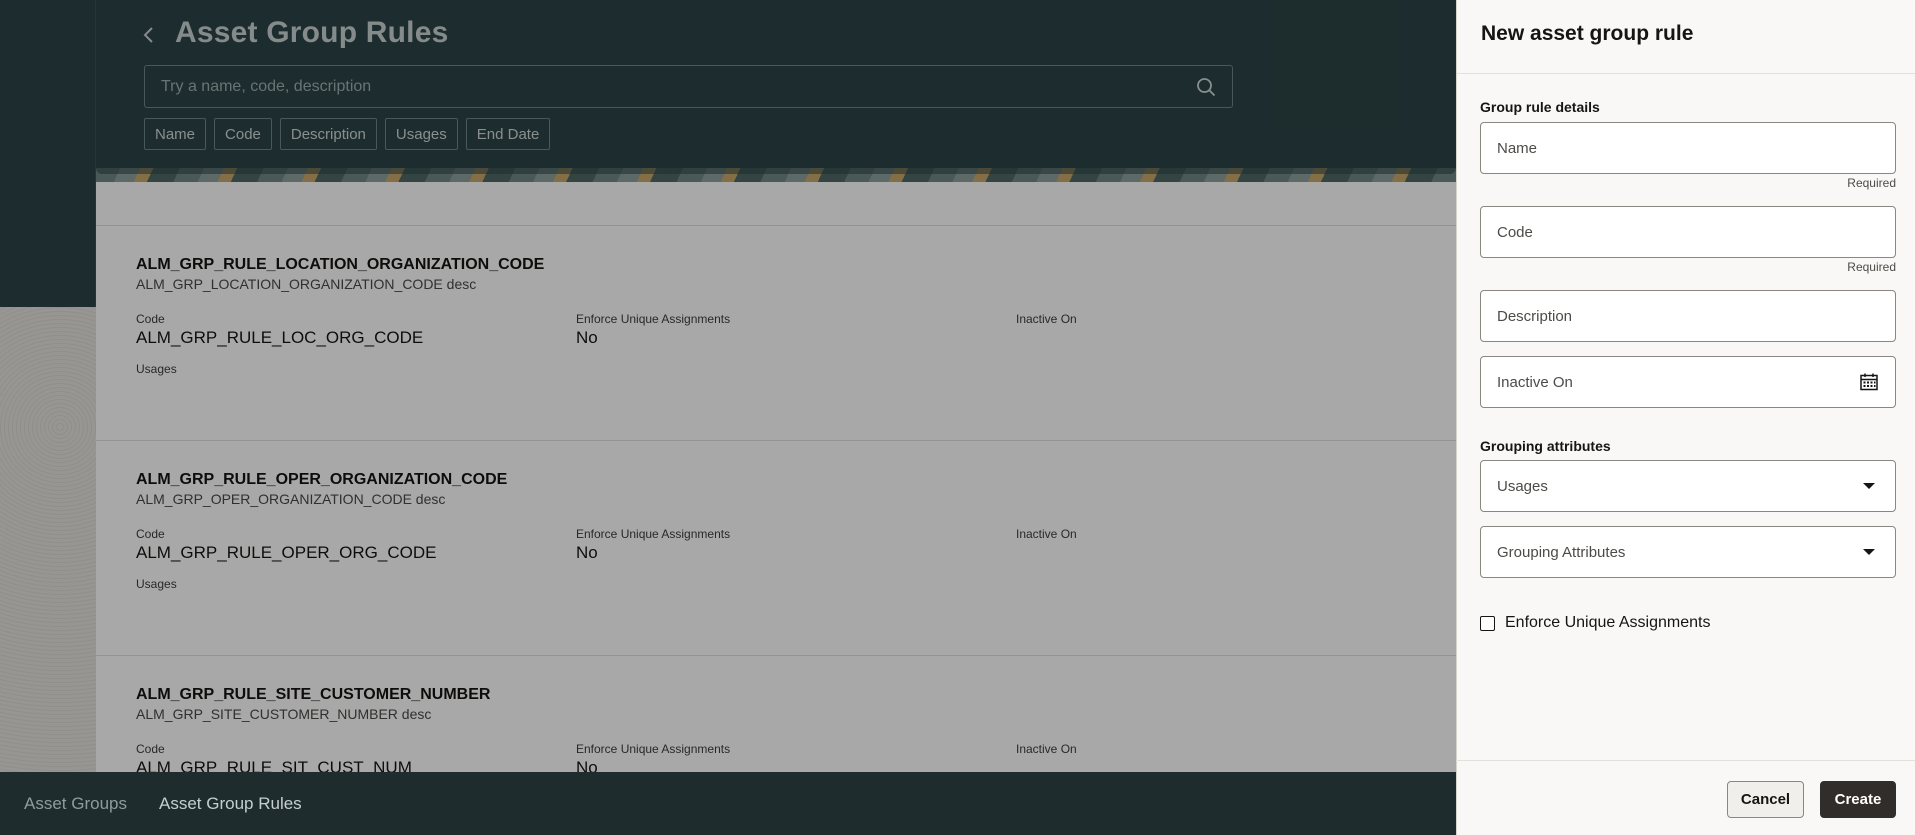 This screenshot has width=1915, height=835. Describe the element at coordinates (1540, 107) in the screenshot. I see `section-group-rule-details: Group rule details` at that location.